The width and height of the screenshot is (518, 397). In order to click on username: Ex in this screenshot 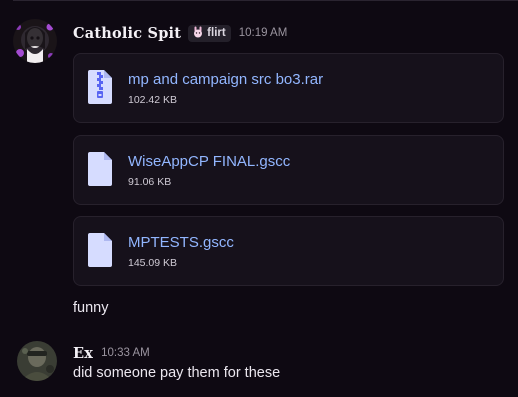, I will do `click(83, 353)`.